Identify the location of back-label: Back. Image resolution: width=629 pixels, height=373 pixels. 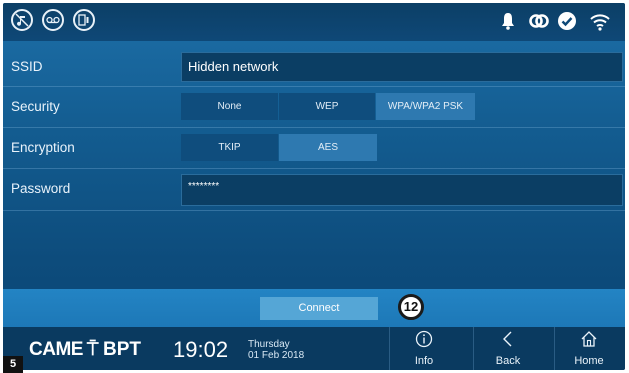
(508, 361).